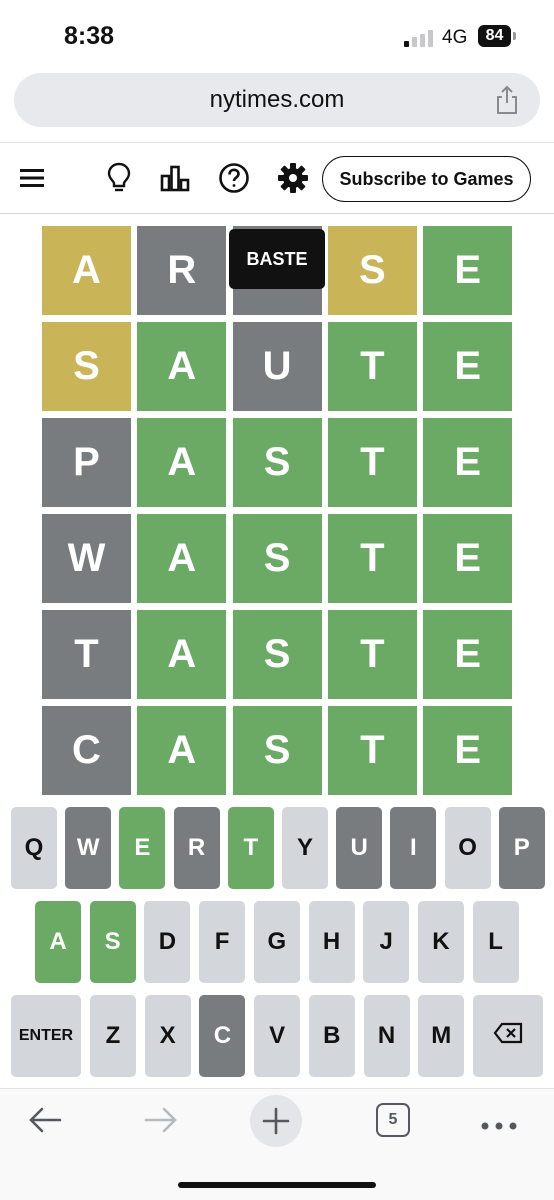 The width and height of the screenshot is (554, 1200). I want to click on battery-tip, so click(514, 36).